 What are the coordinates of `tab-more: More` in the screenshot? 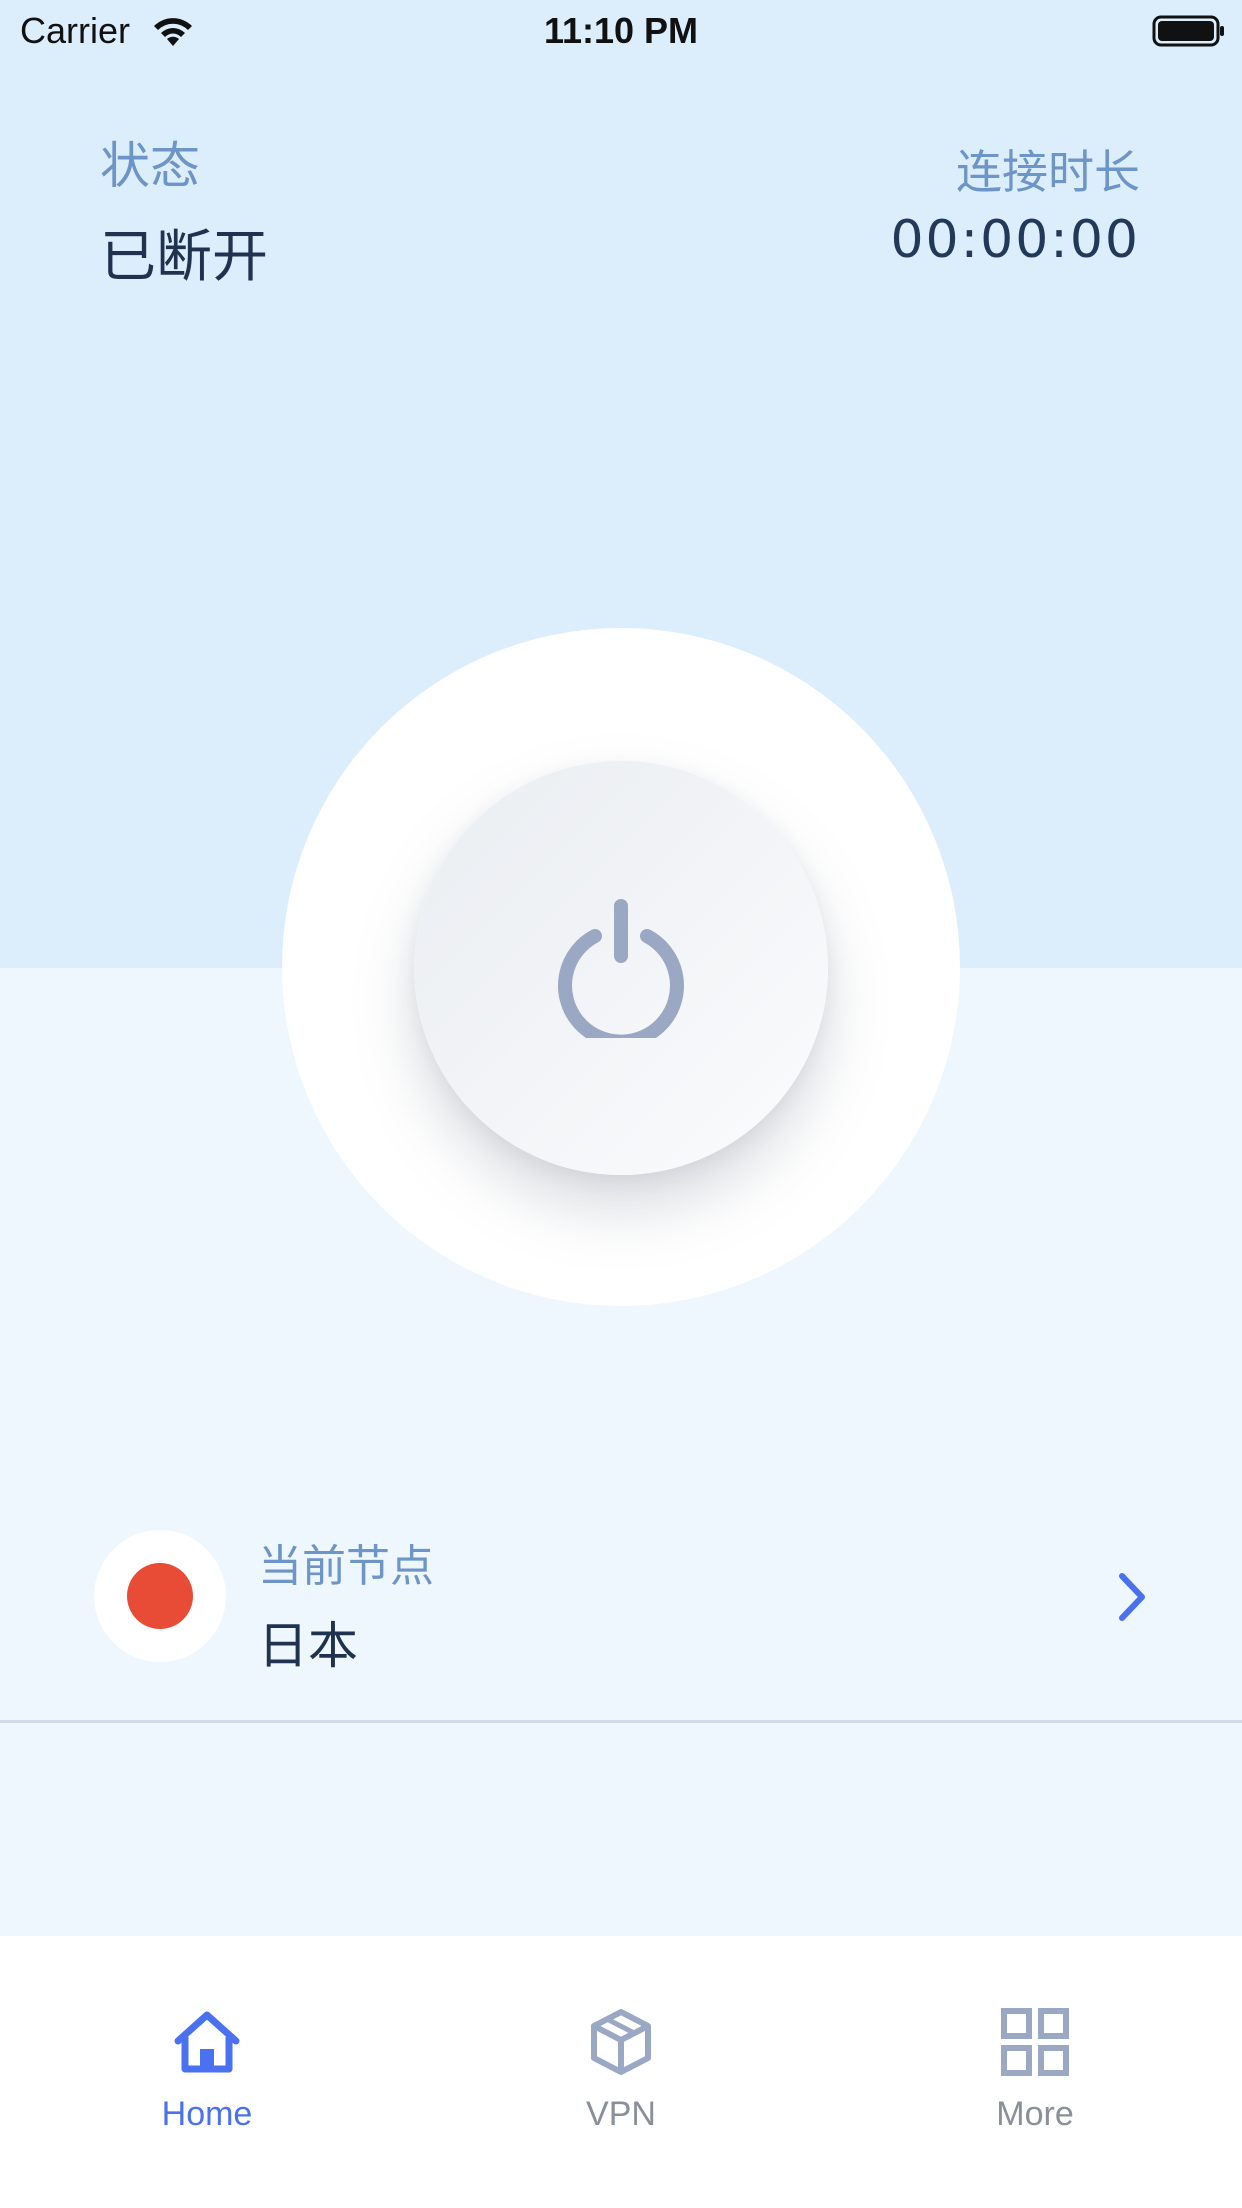 It's located at (1035, 2036).